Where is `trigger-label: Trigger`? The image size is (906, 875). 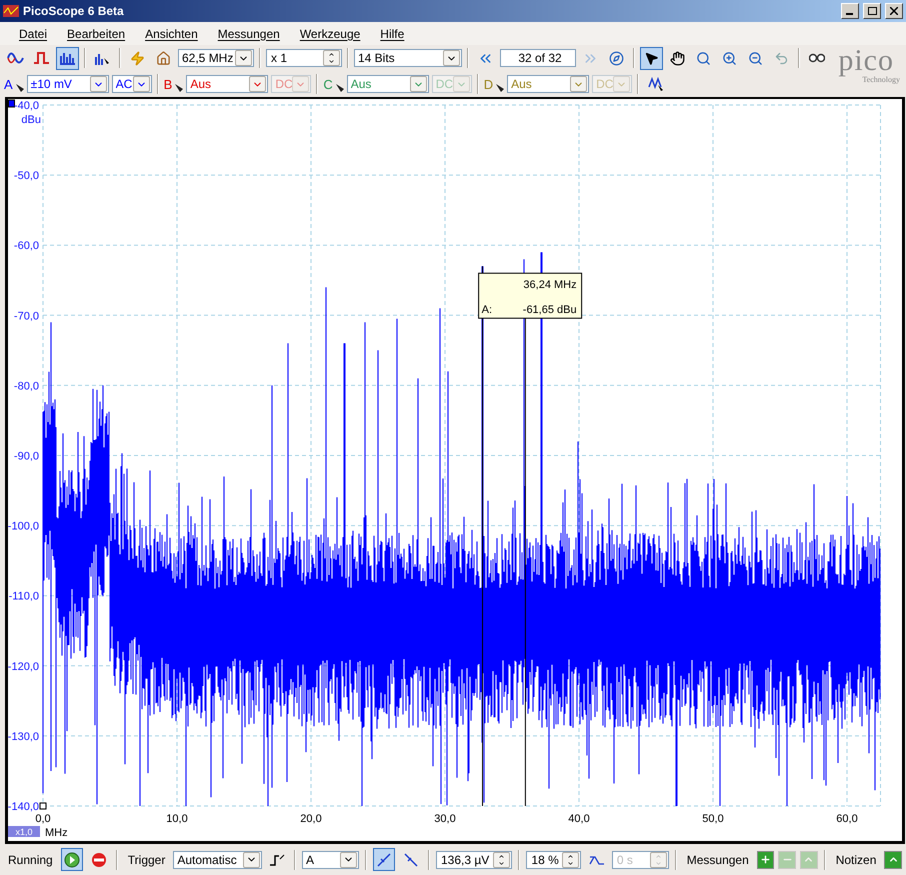 trigger-label: Trigger is located at coordinates (146, 859).